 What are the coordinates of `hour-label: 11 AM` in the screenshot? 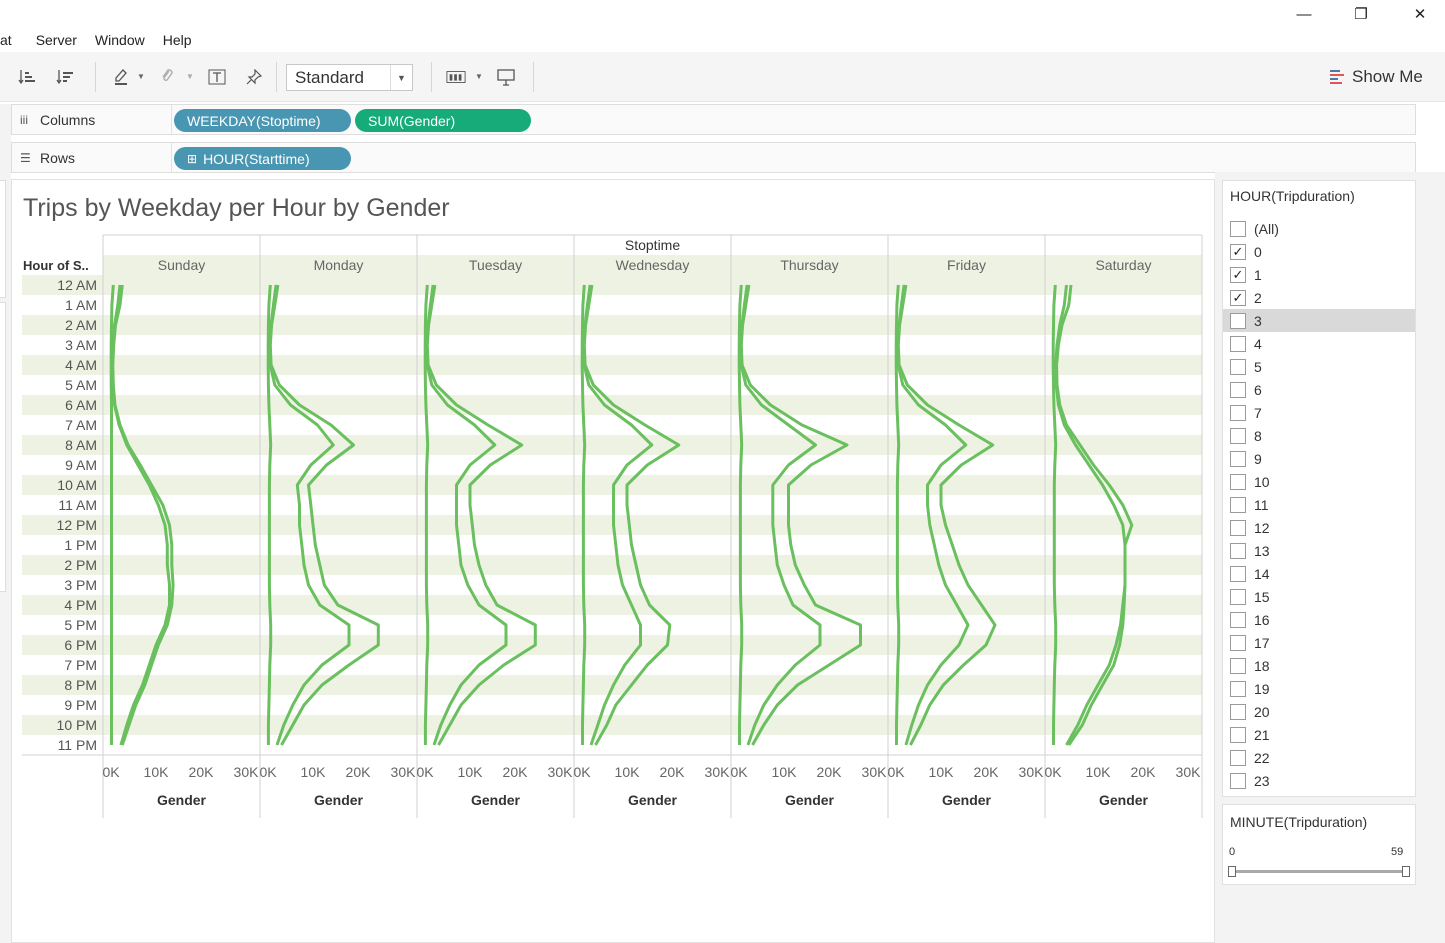 It's located at (77, 505).